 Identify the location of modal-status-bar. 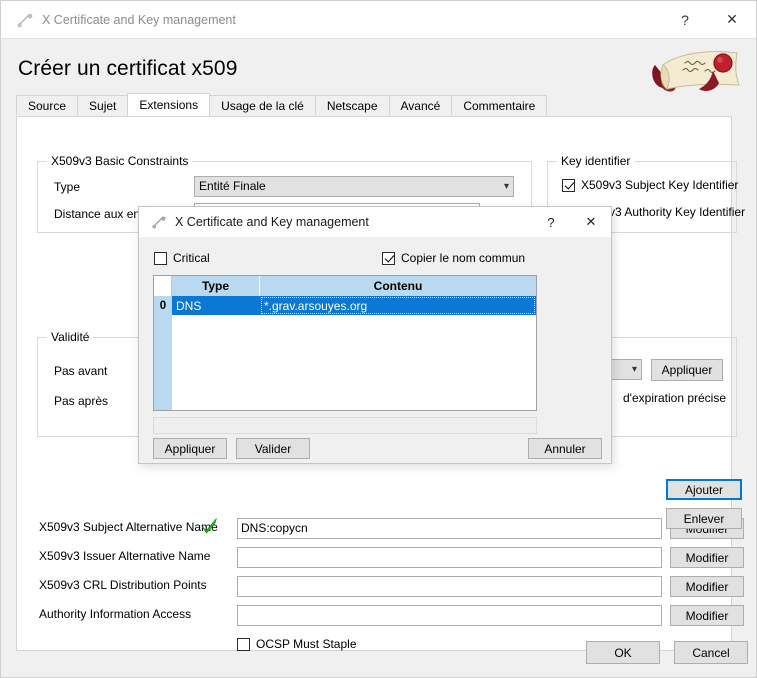
(345, 425).